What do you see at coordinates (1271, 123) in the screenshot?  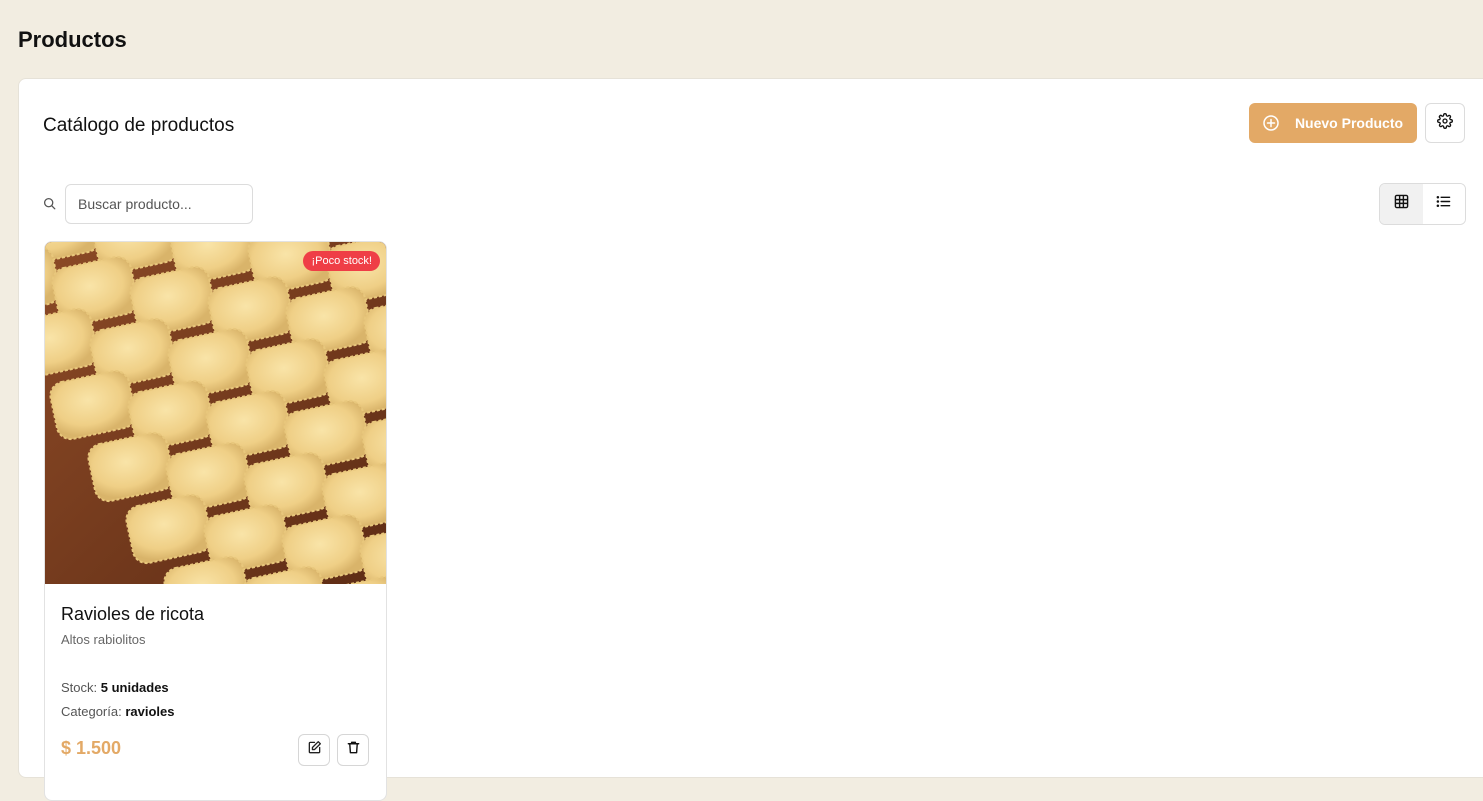 I see `plus-circle-icon` at bounding box center [1271, 123].